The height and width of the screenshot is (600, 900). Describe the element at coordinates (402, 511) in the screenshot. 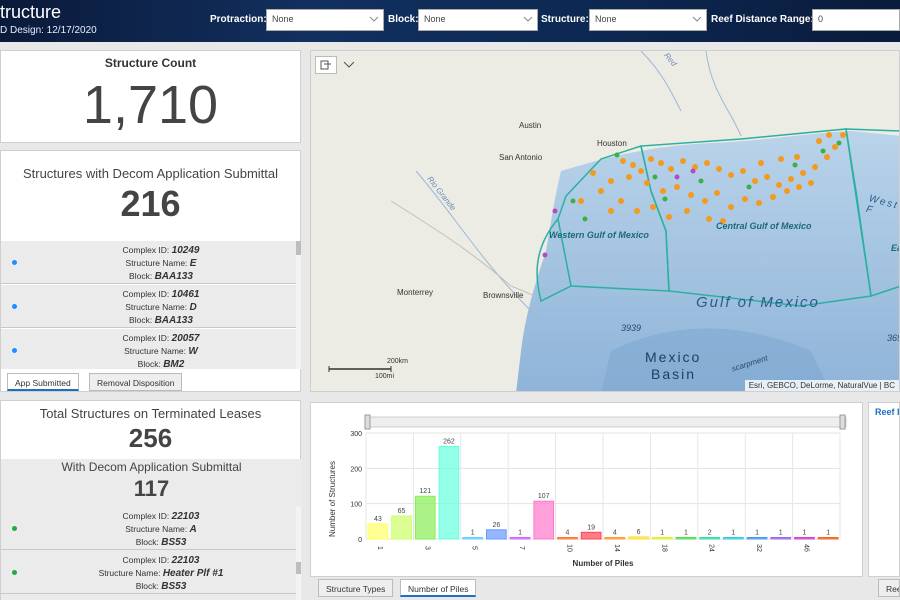

I see `data-label: 65` at that location.